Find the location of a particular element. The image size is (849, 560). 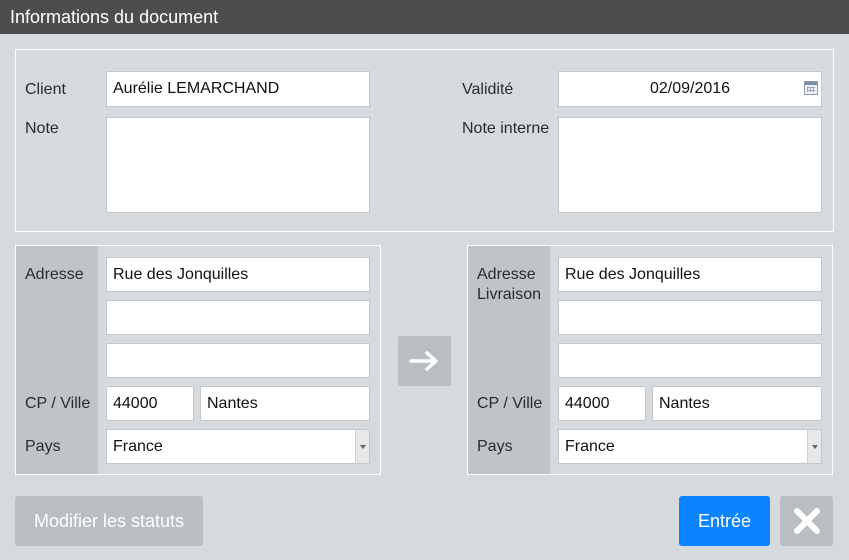

shipping-cp-ville-label: CP / Ville is located at coordinates (510, 403).